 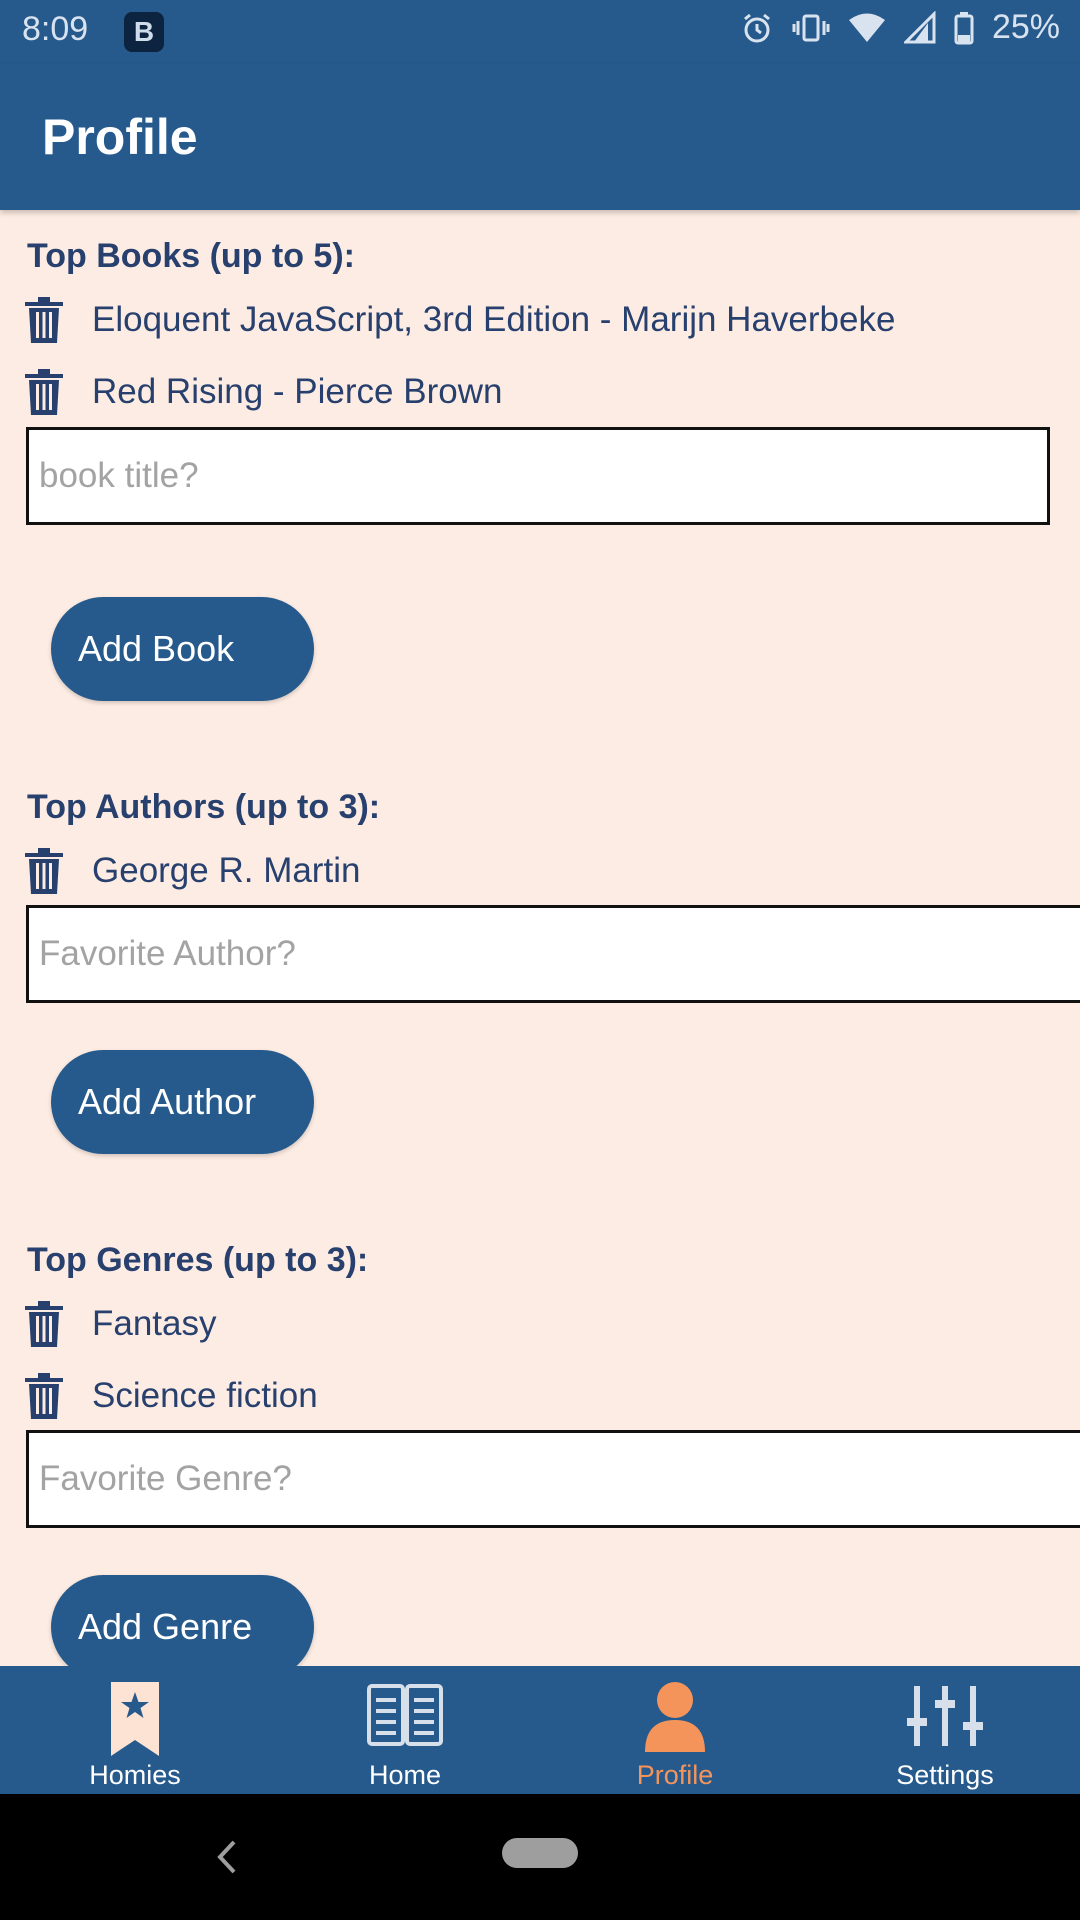 I want to click on bottom-nav: Homies Home Profile Settings, so click(x=540, y=1730).